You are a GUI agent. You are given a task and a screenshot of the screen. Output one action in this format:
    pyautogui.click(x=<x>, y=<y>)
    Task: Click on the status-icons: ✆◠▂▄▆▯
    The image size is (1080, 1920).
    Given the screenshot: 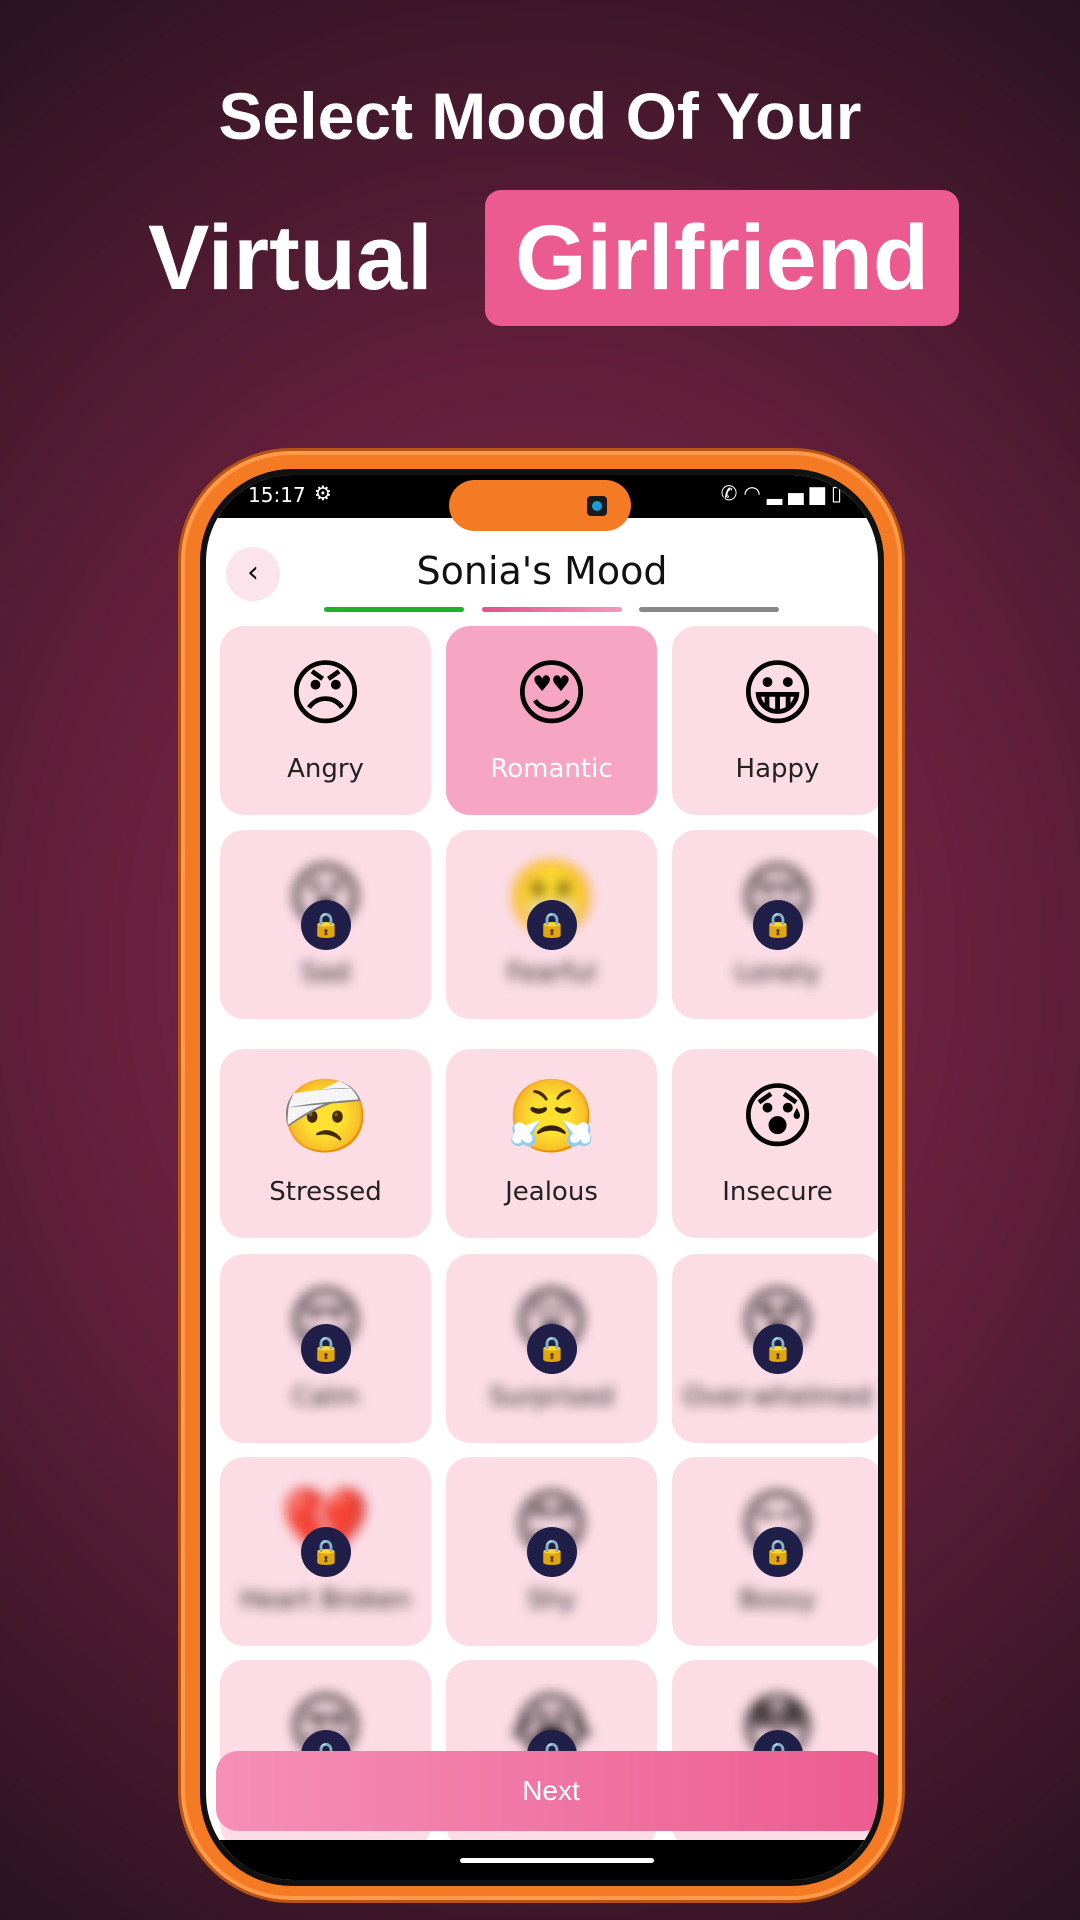 What is the action you would take?
    pyautogui.click(x=784, y=493)
    